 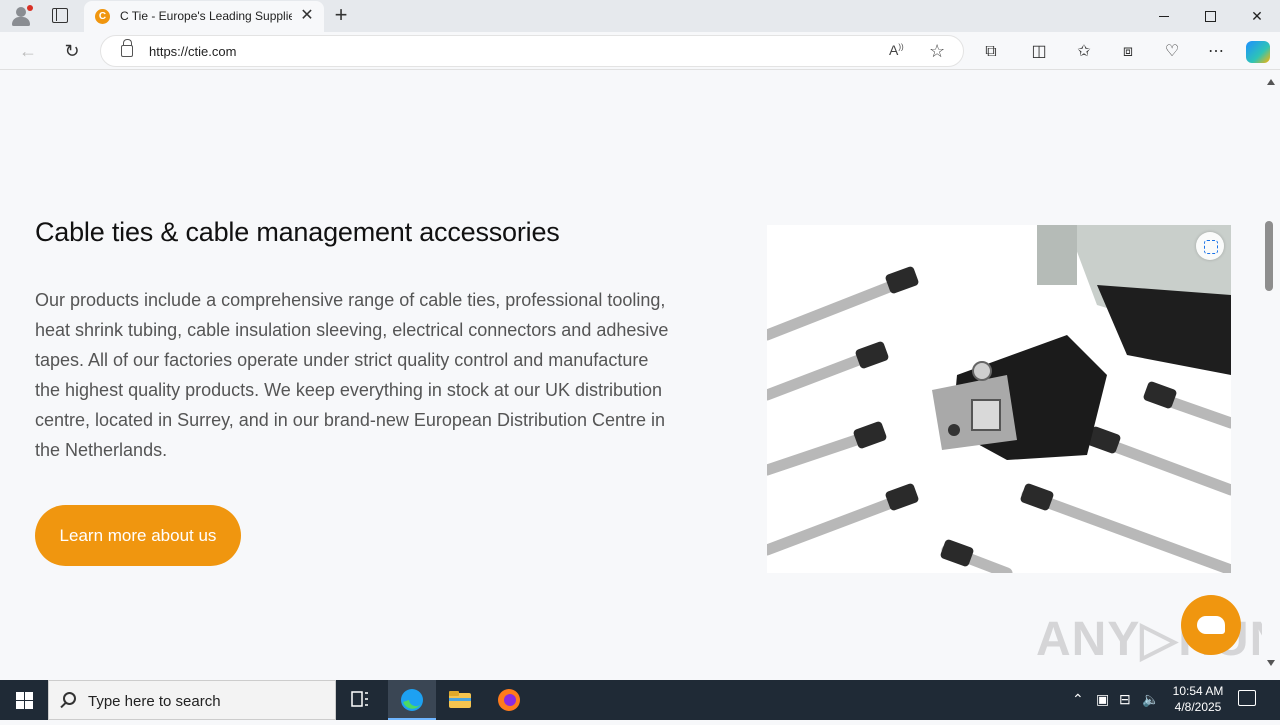 What do you see at coordinates (1164, 16) in the screenshot?
I see `minimize-button` at bounding box center [1164, 16].